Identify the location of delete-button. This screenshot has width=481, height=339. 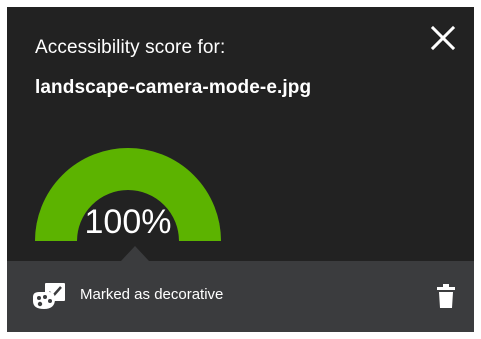
(446, 296).